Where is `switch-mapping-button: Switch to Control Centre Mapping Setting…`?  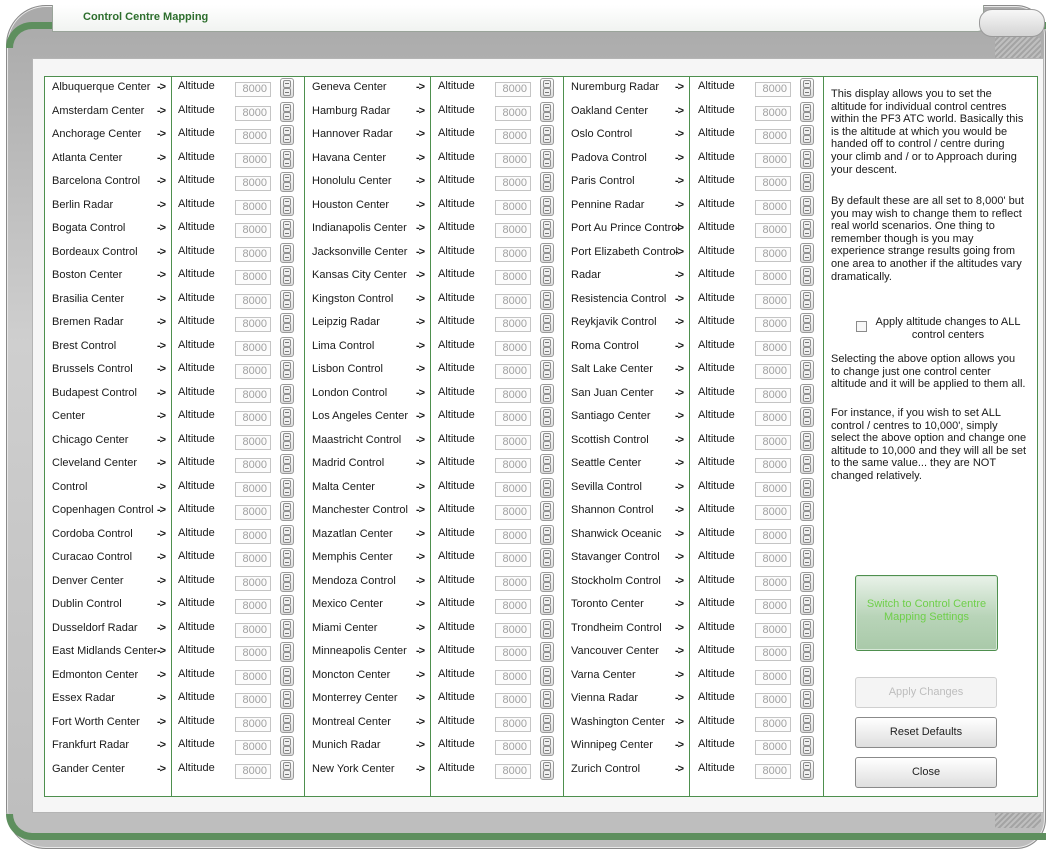 switch-mapping-button: Switch to Control Centre Mapping Setting… is located at coordinates (926, 613).